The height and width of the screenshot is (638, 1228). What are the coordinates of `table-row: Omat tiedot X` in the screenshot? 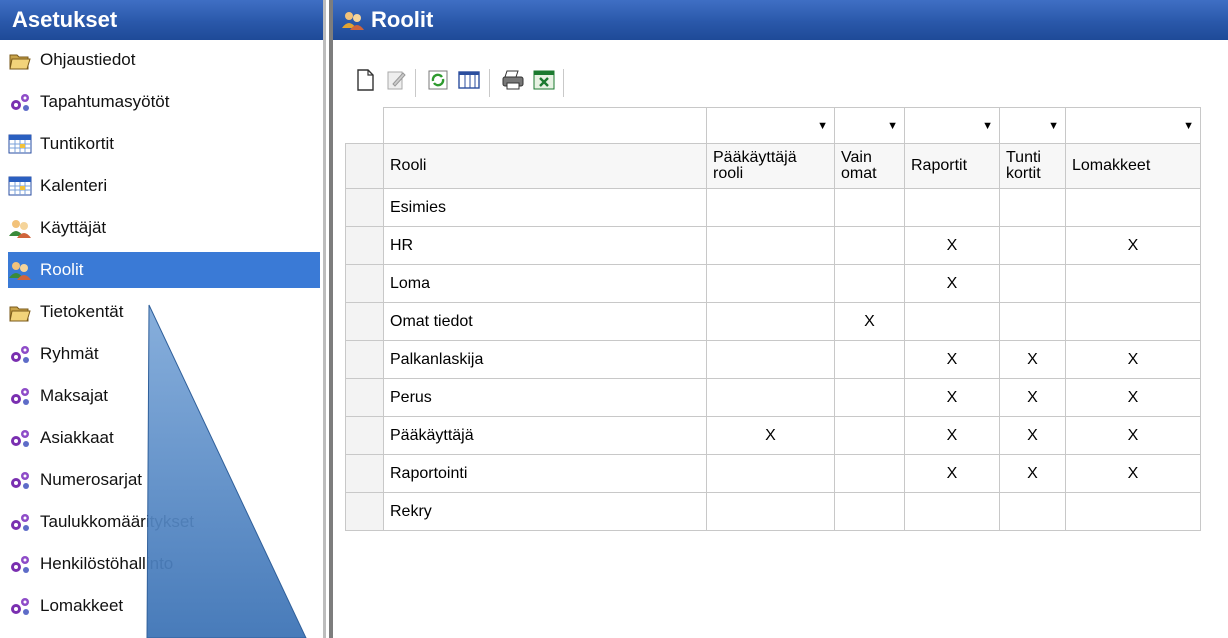 It's located at (773, 321).